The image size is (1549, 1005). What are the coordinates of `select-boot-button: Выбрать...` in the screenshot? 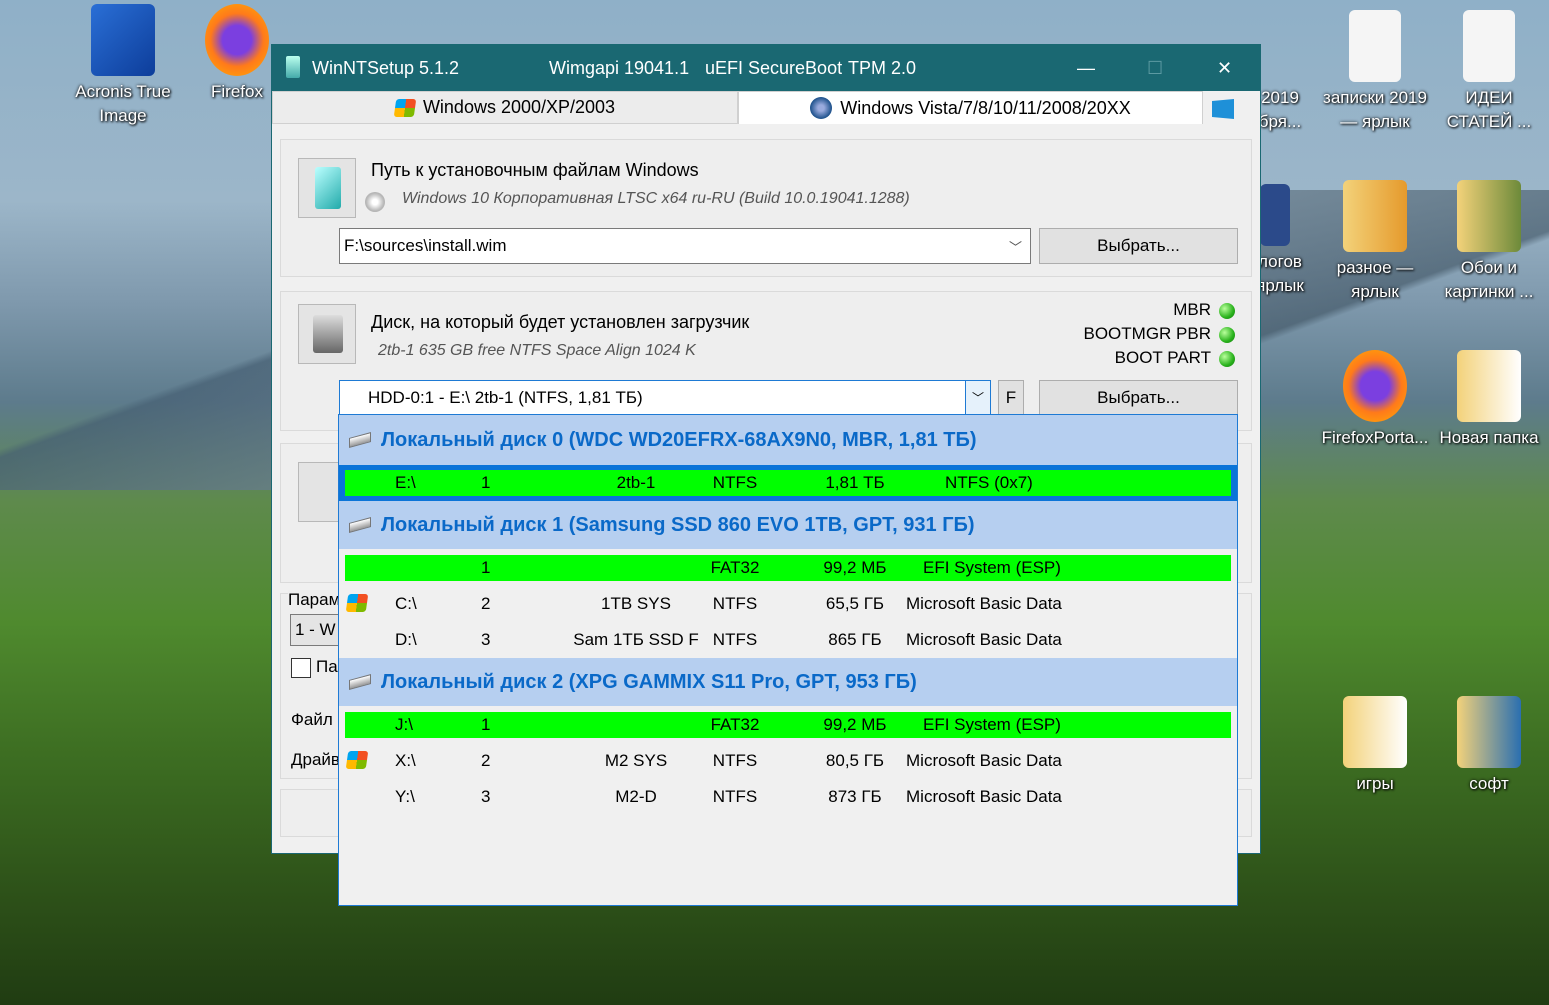 It's located at (1138, 398).